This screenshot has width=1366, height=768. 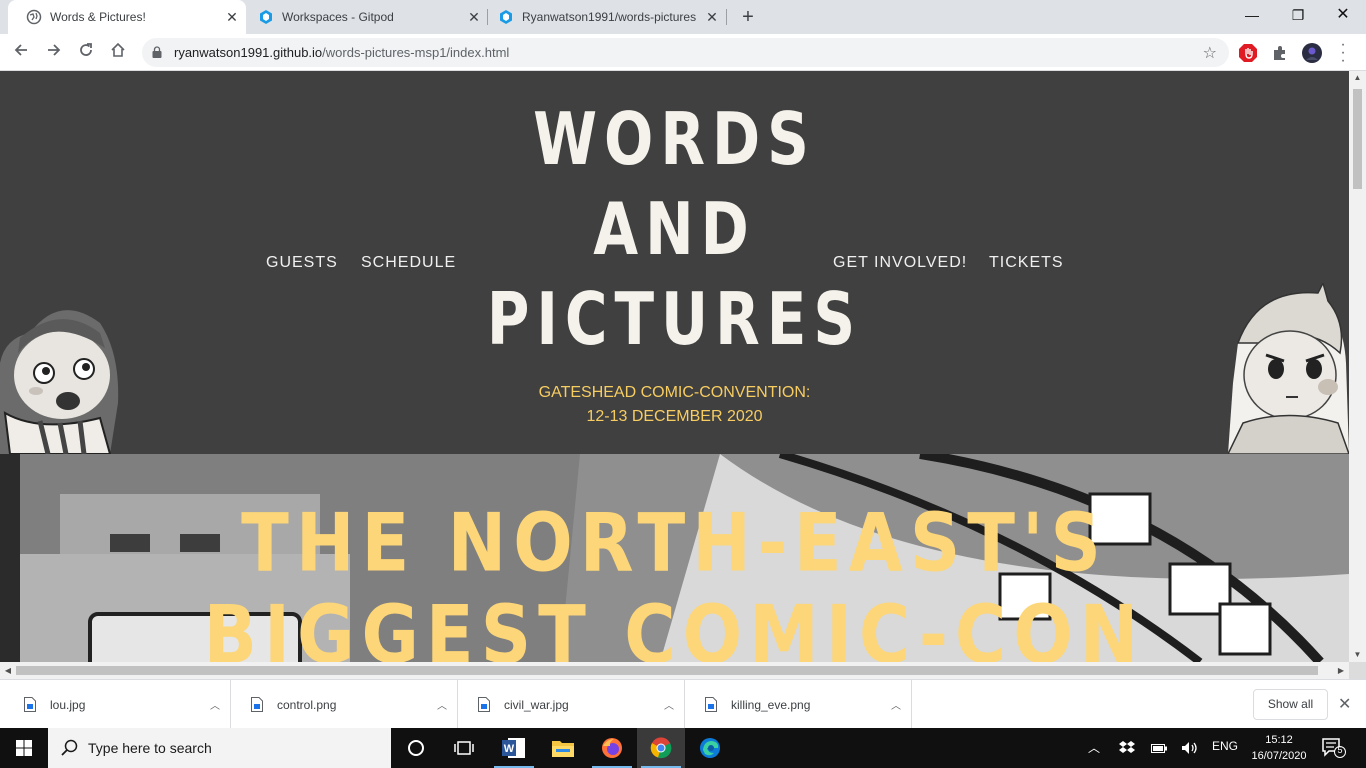 What do you see at coordinates (1026, 263) in the screenshot?
I see `nav-tickets: TICKETS` at bounding box center [1026, 263].